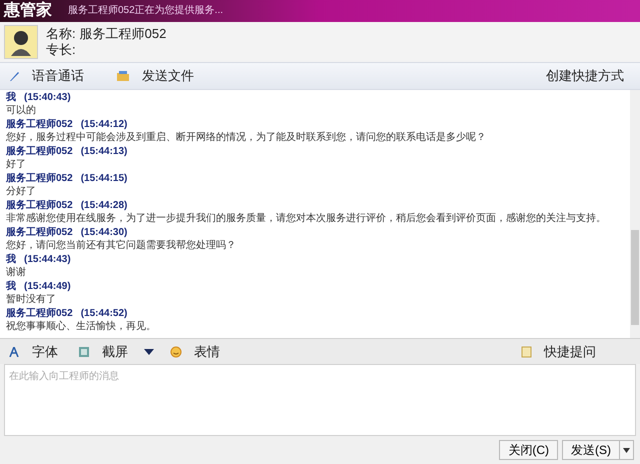 The width and height of the screenshot is (640, 464). What do you see at coordinates (46, 76) in the screenshot?
I see `toolbar-button: 语音通话` at bounding box center [46, 76].